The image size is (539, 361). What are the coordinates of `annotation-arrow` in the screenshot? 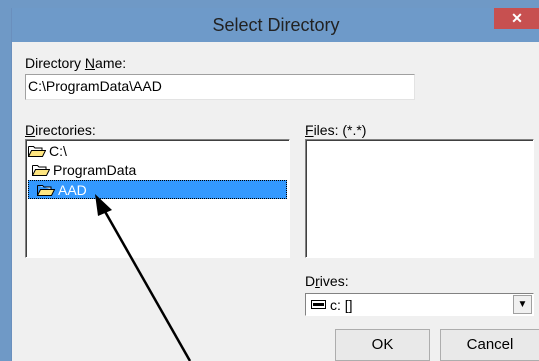 It's located at (143, 277).